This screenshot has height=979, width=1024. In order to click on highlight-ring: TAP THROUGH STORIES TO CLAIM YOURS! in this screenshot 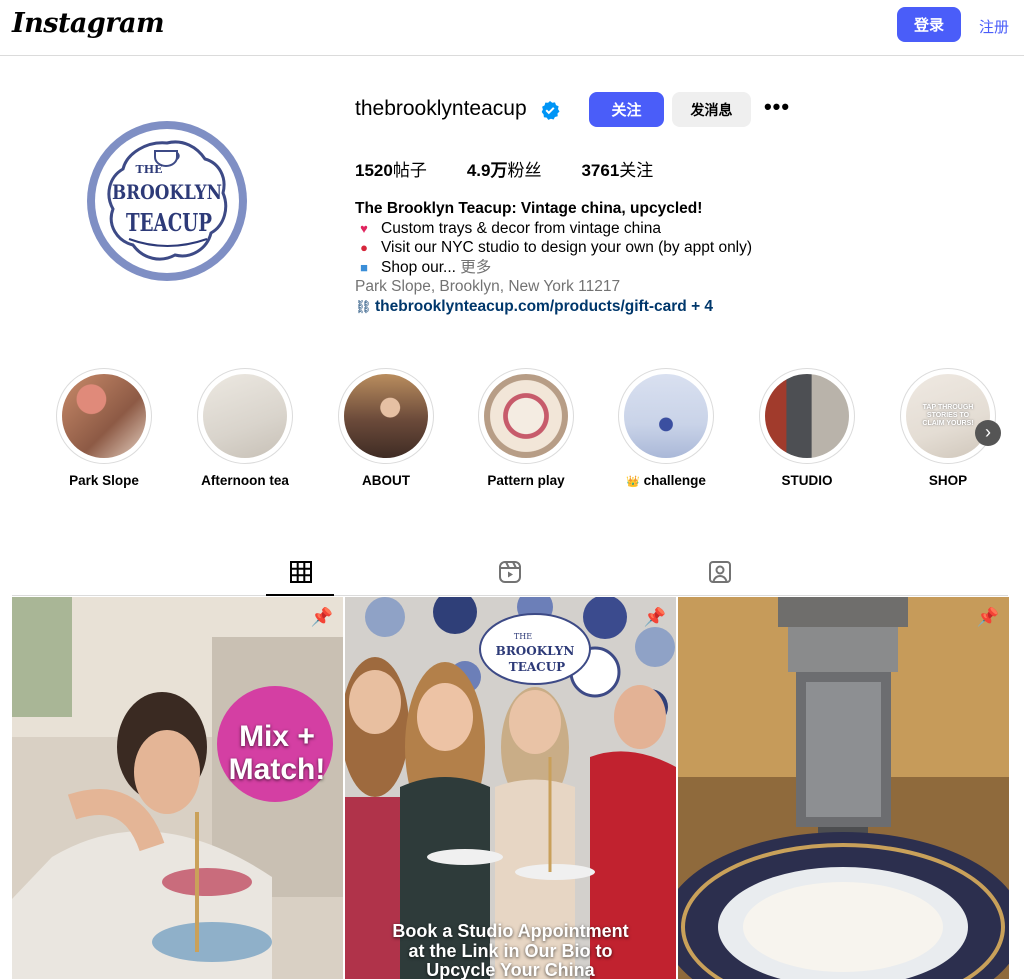, I will do `click(948, 416)`.